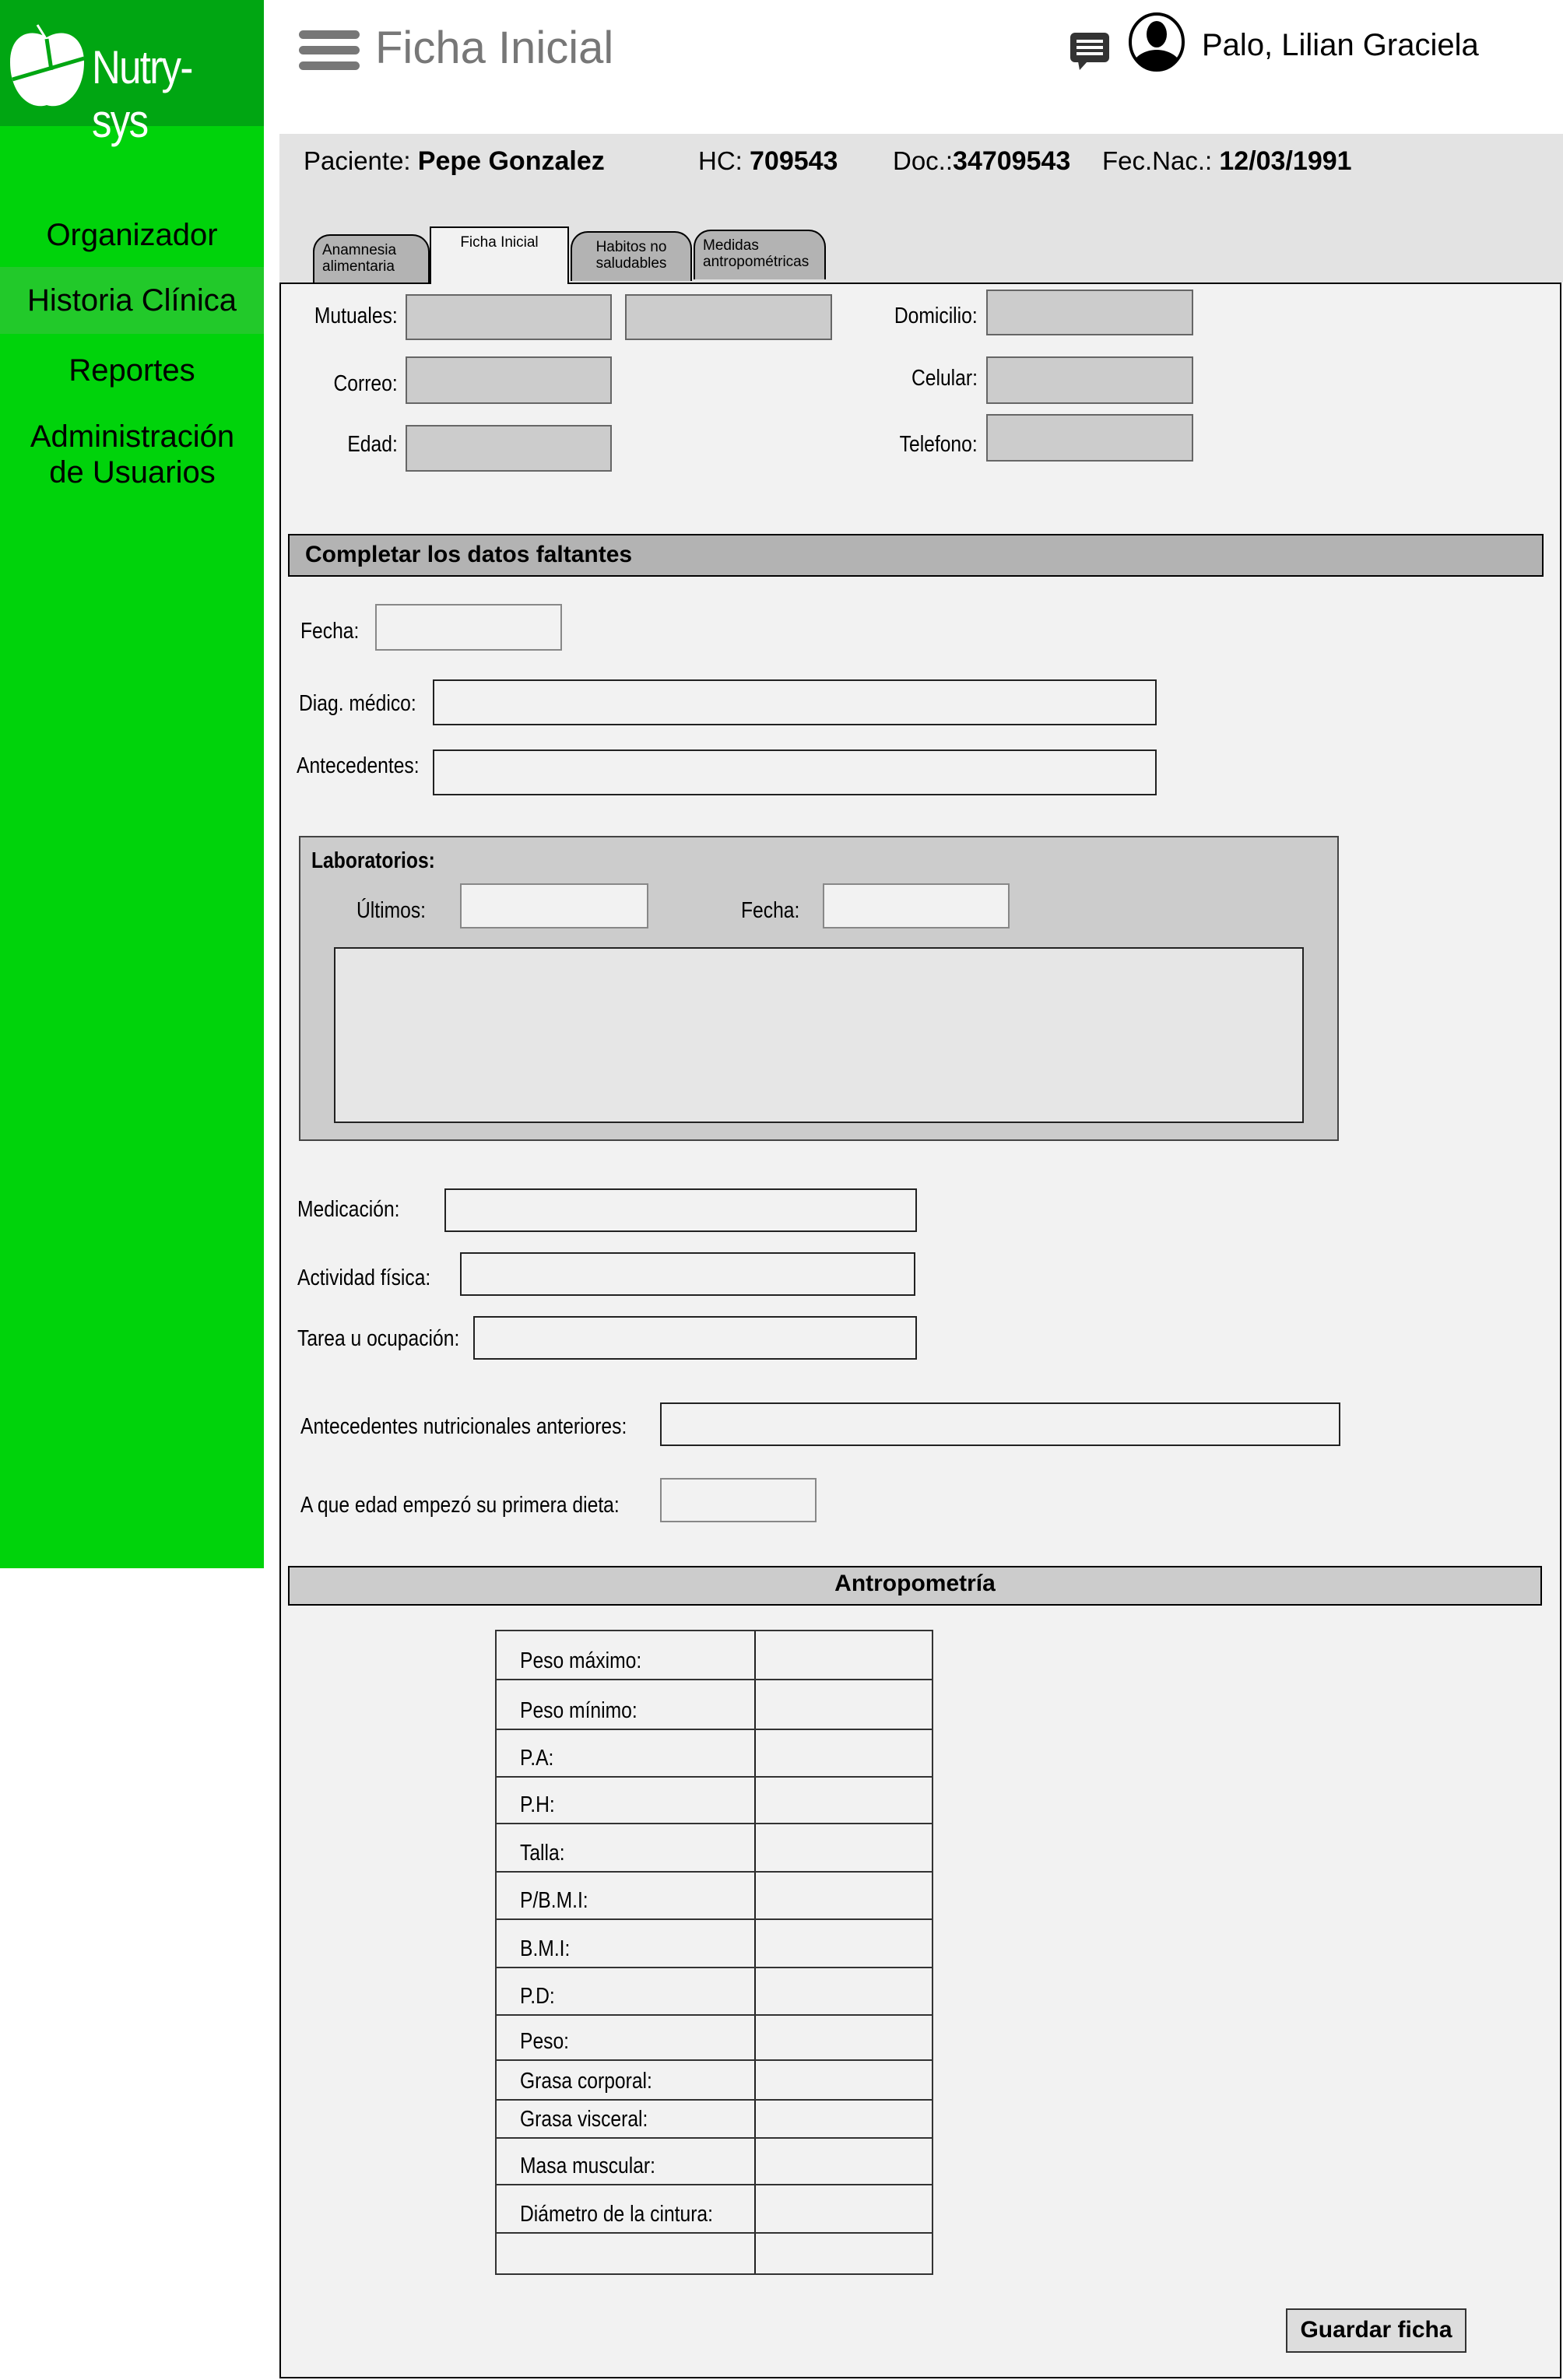  What do you see at coordinates (770, 910) in the screenshot?
I see `lab-fecha-label: Fecha:` at bounding box center [770, 910].